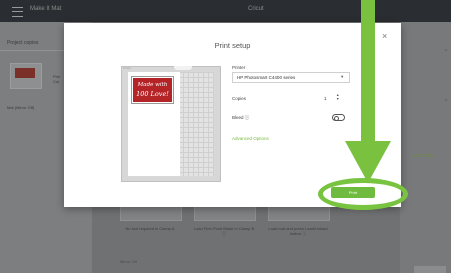 This screenshot has height=273, width=451. What do you see at coordinates (232, 45) in the screenshot?
I see `dialog-title: Print setup` at bounding box center [232, 45].